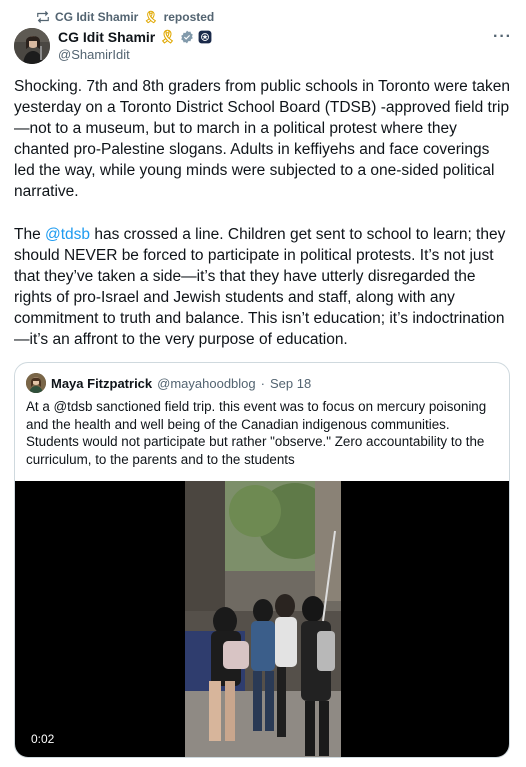 Image resolution: width=526 pixels, height=767 pixels. Describe the element at coordinates (502, 37) in the screenshot. I see `more-options-button: ···` at that location.